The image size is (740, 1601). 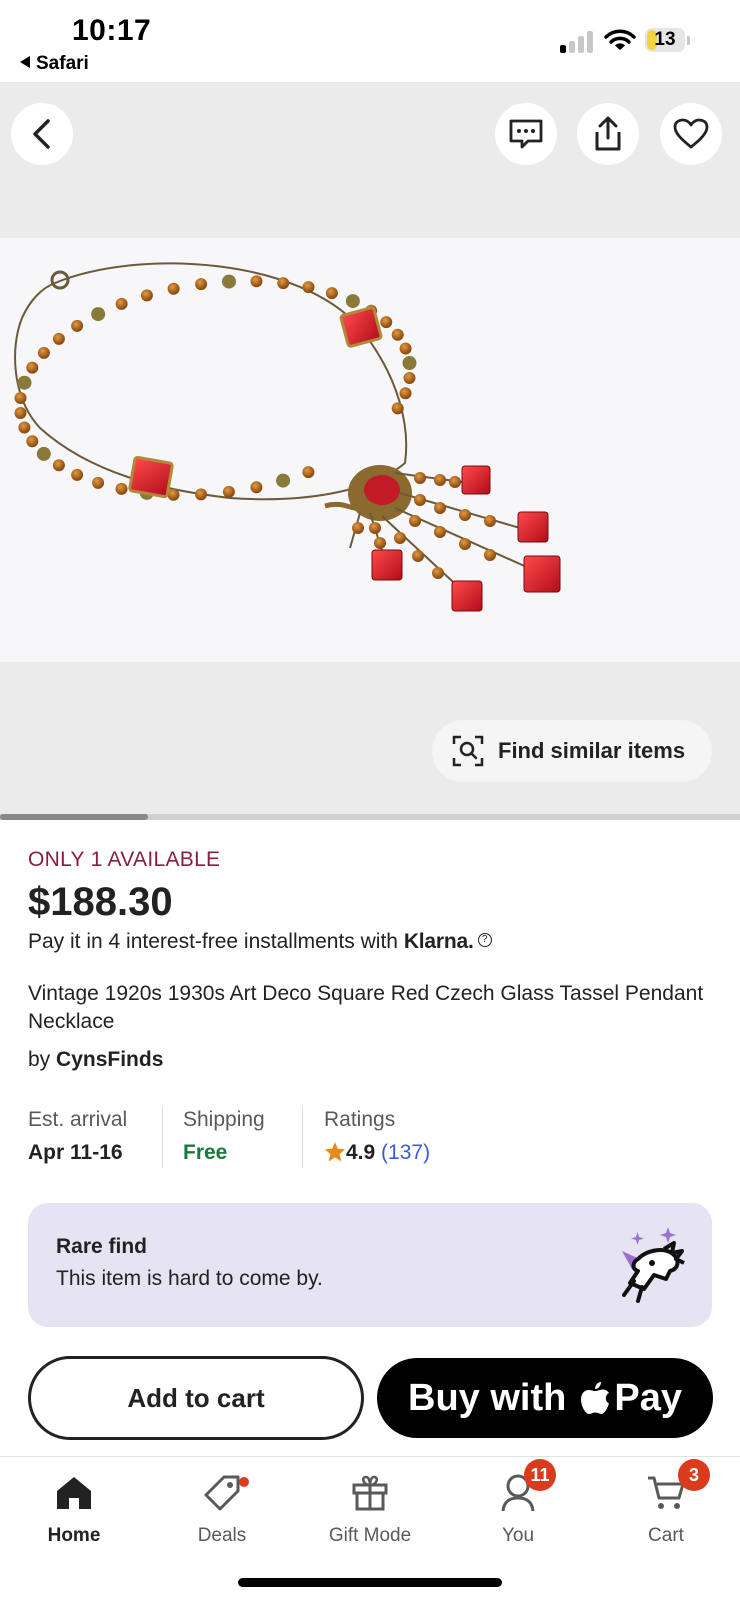 What do you see at coordinates (377, 1153) in the screenshot?
I see `ratings-value-row: 4.9 (137)` at bounding box center [377, 1153].